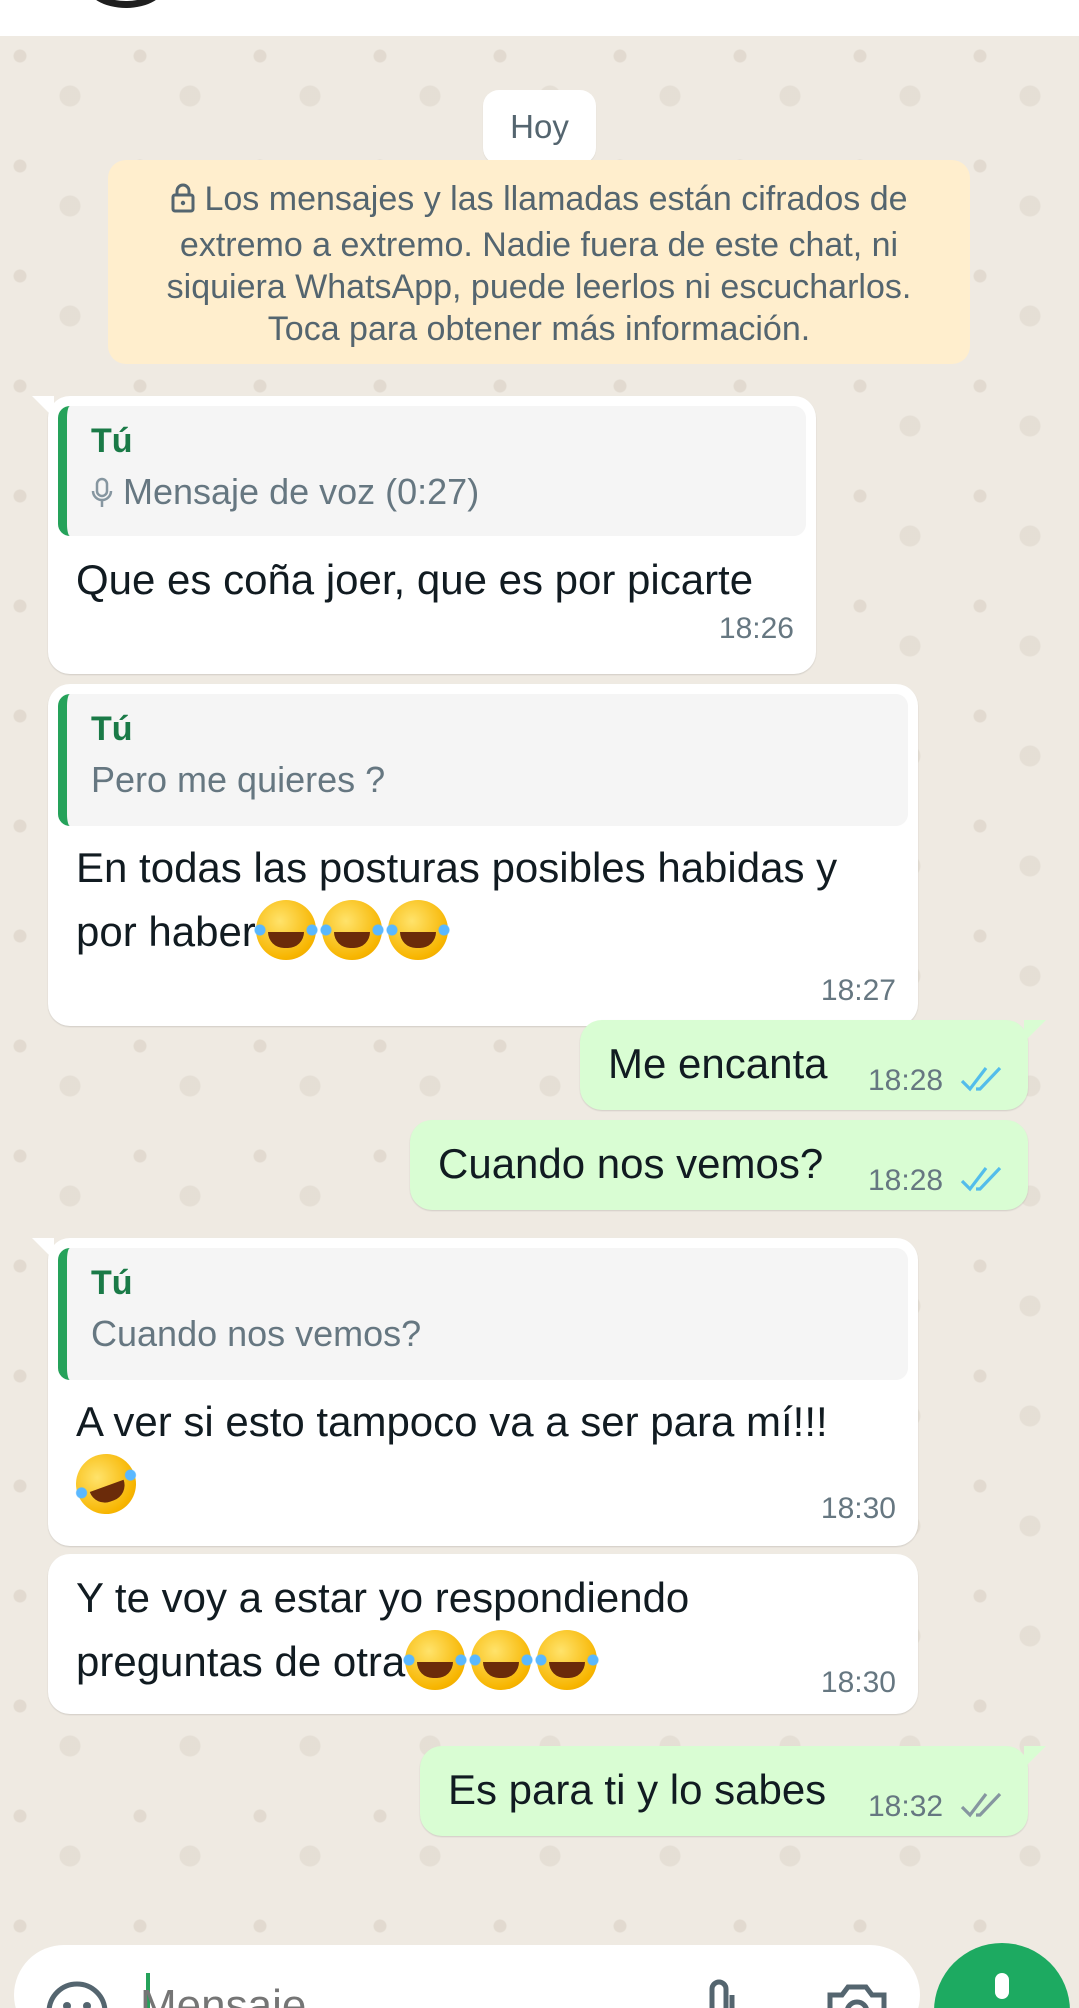 The height and width of the screenshot is (2008, 1079). Describe the element at coordinates (126, 4) in the screenshot. I see `contact-avatar` at that location.